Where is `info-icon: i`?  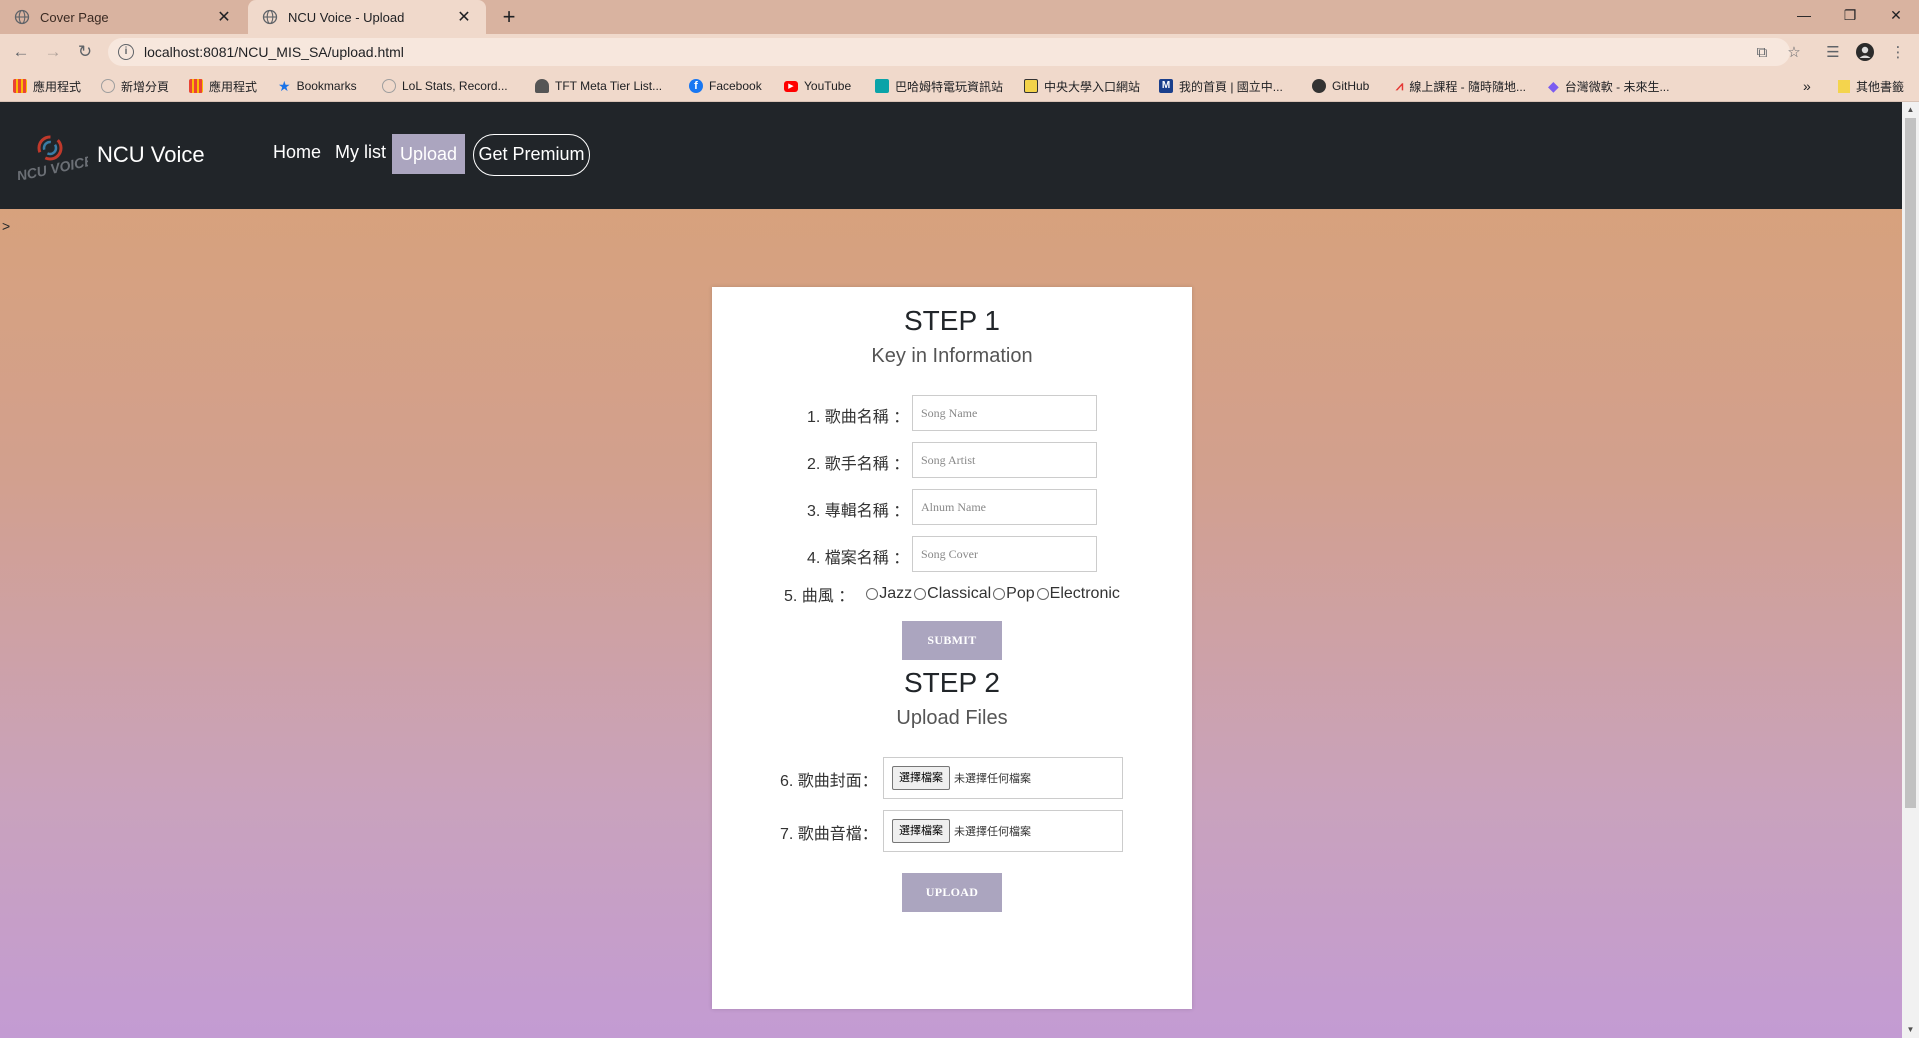 info-icon: i is located at coordinates (126, 52).